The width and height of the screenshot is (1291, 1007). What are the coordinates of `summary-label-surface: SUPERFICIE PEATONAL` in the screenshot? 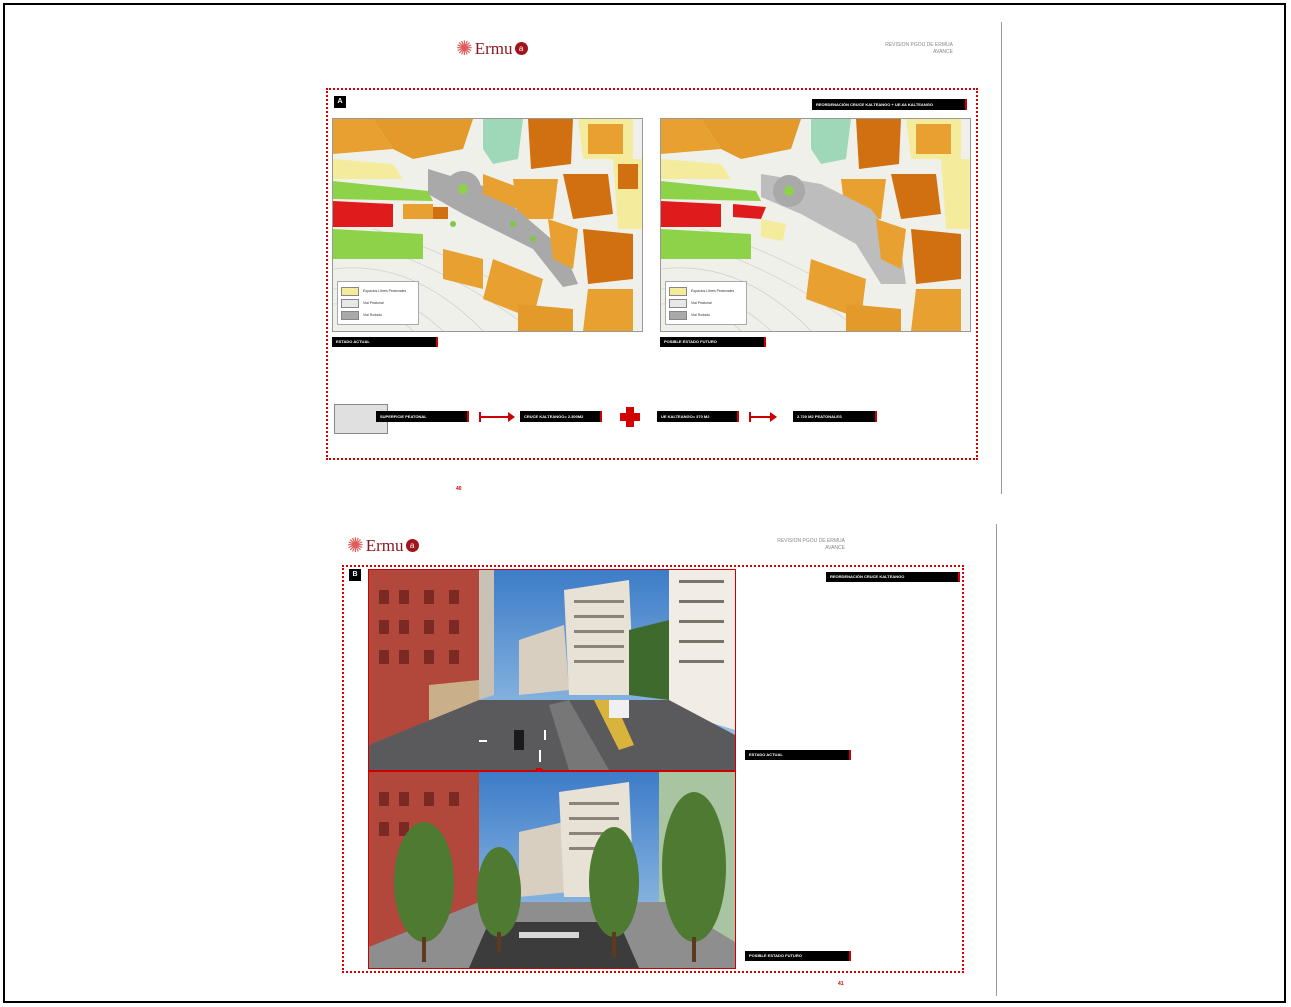 It's located at (422, 416).